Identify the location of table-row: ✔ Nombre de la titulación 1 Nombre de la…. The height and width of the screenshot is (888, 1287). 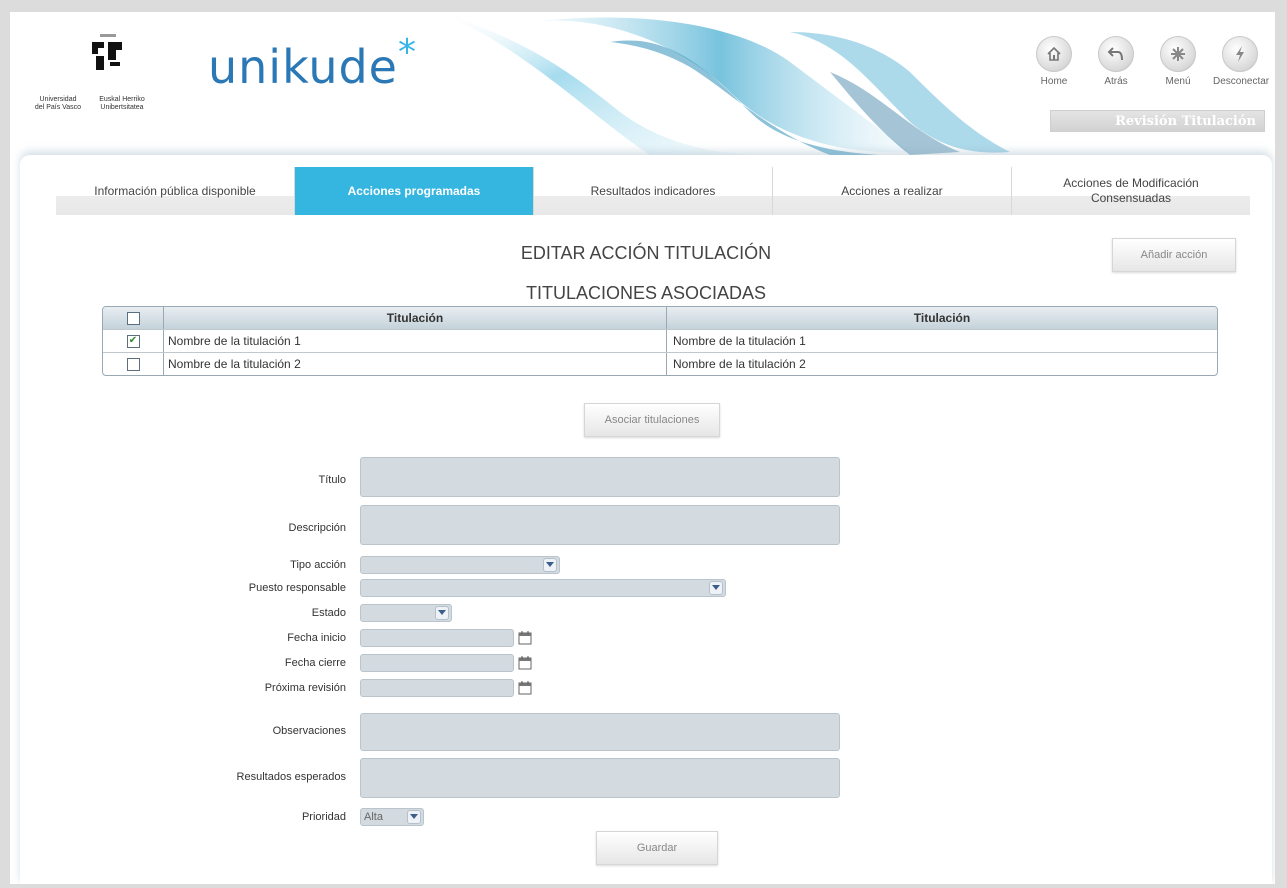
(660, 341).